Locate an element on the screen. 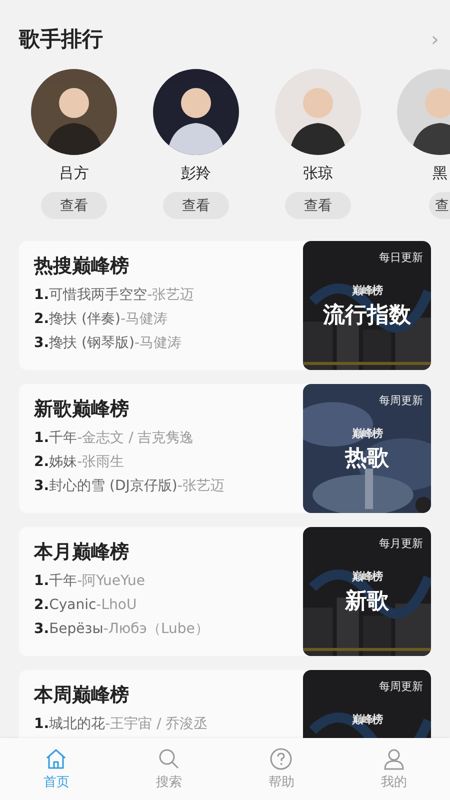 This screenshot has width=450, height=800. track-item: 1.千年-阿YueYue is located at coordinates (161, 581).